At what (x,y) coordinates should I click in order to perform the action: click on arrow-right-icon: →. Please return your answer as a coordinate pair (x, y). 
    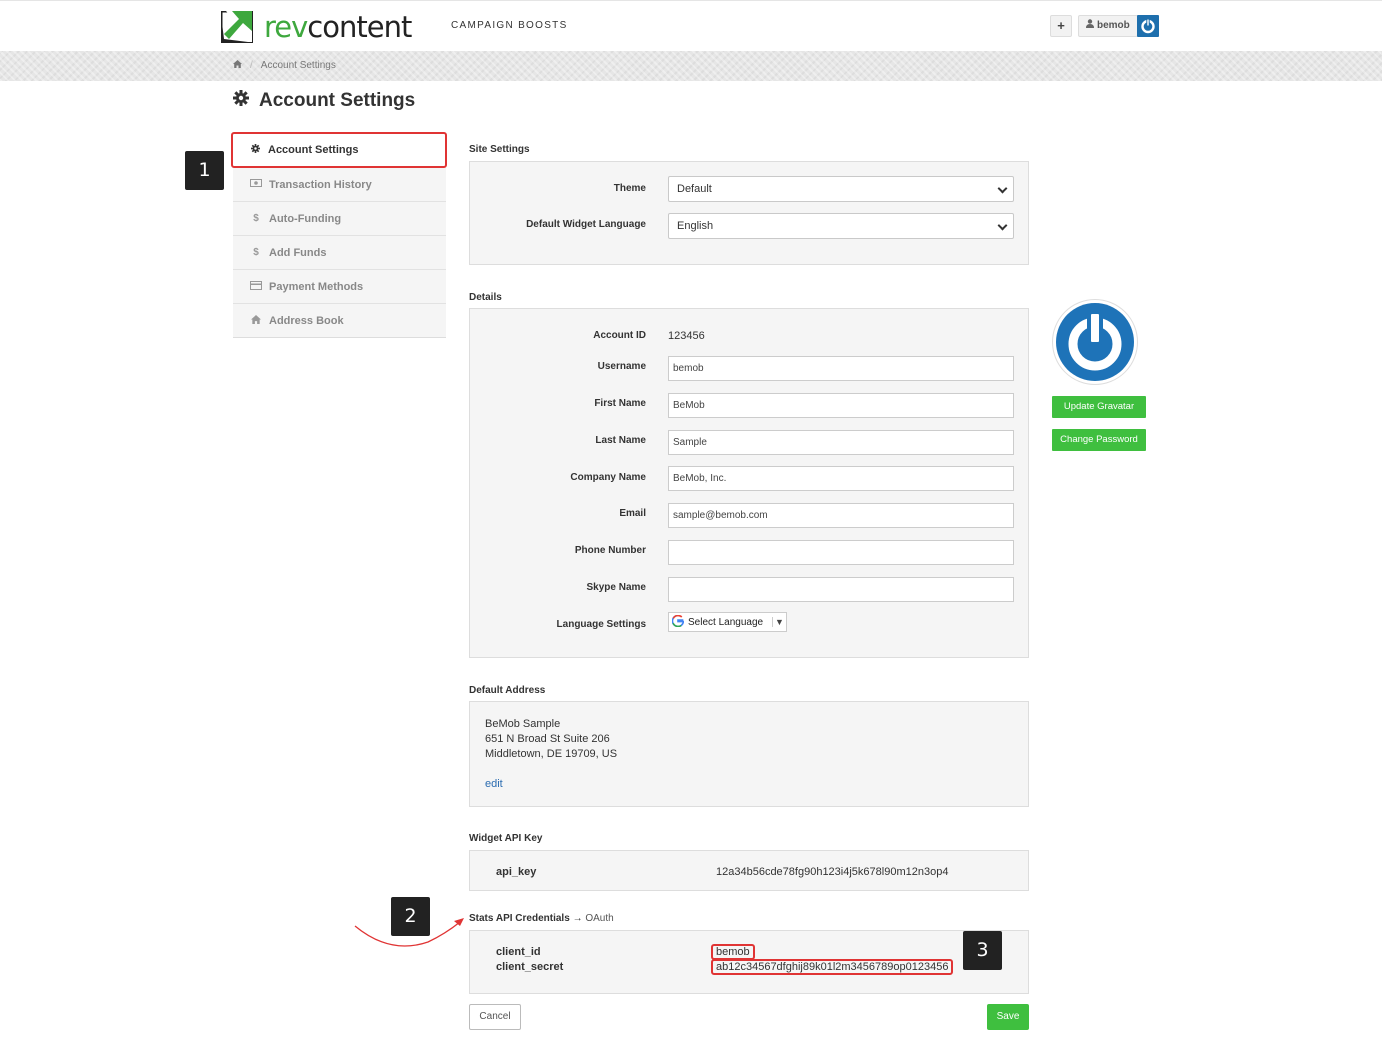
    Looking at the image, I should click on (577, 918).